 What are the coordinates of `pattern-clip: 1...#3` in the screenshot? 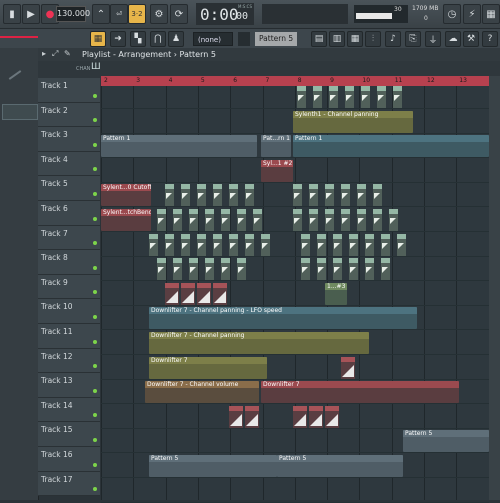 It's located at (336, 293).